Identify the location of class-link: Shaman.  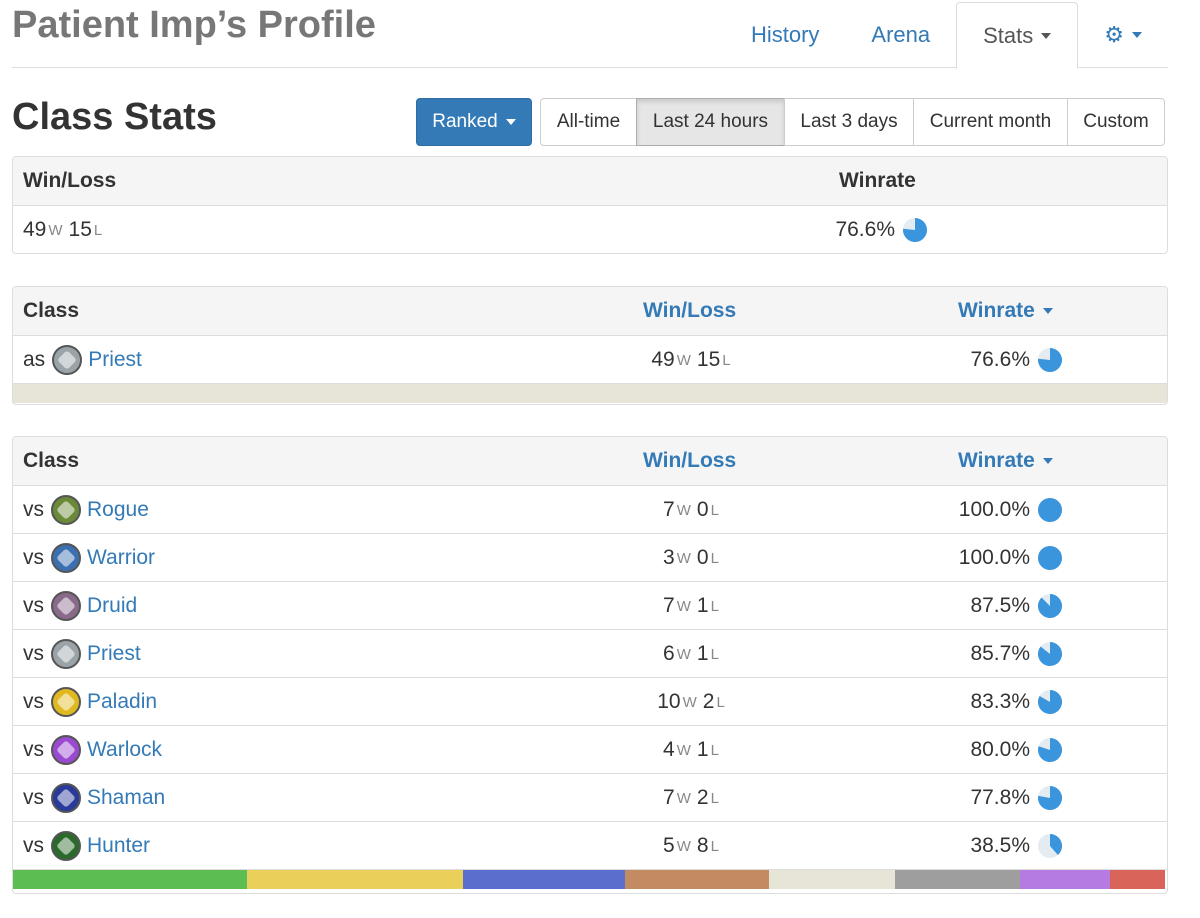
(126, 798).